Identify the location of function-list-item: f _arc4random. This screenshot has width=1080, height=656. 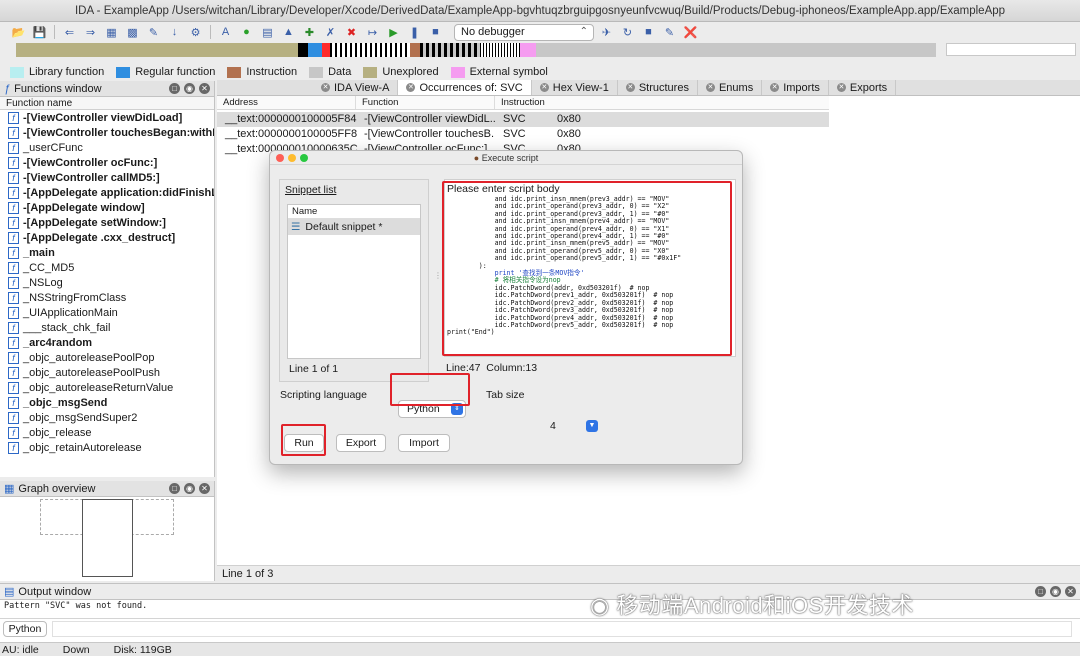
(107, 342).